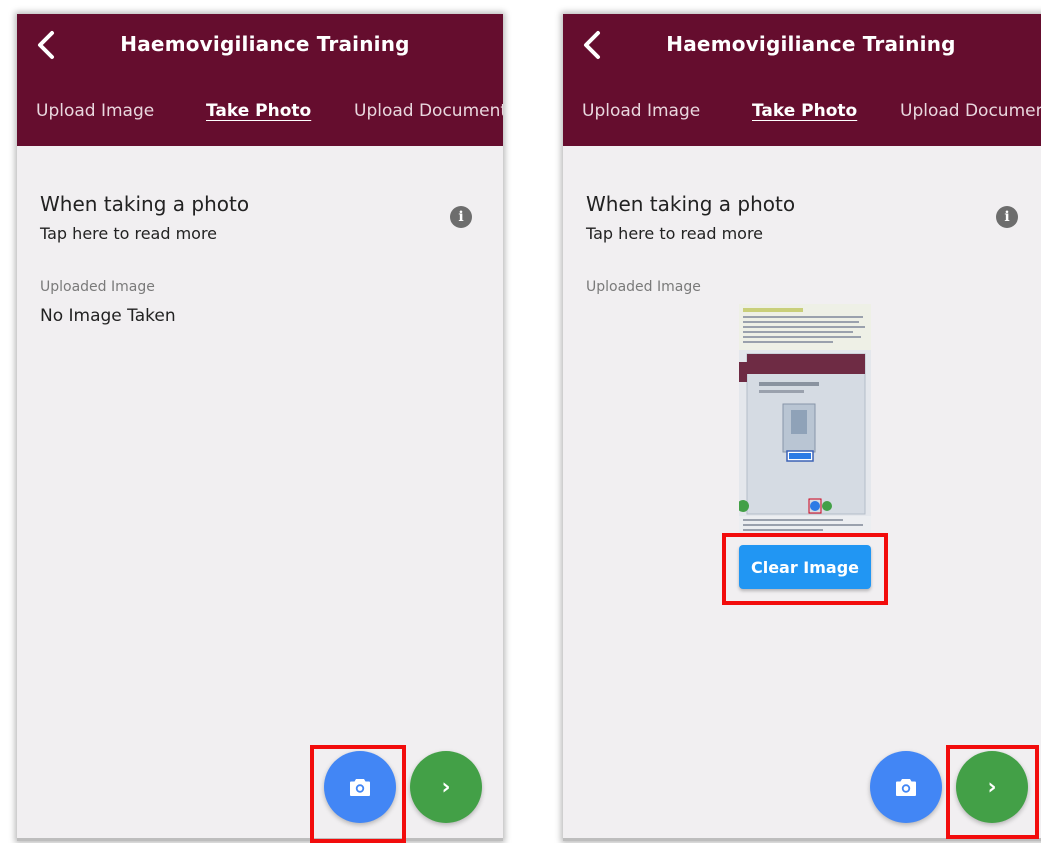  I want to click on take-photo-button, so click(906, 787).